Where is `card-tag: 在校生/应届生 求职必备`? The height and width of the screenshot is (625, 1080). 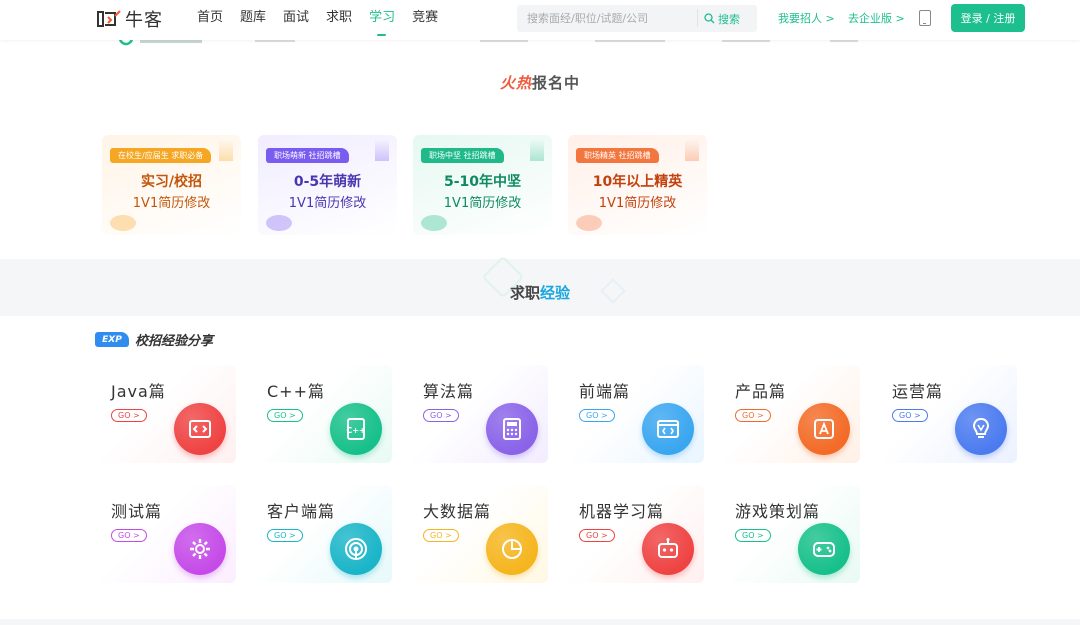
card-tag: 在校生/应届生 求职必备 is located at coordinates (161, 155).